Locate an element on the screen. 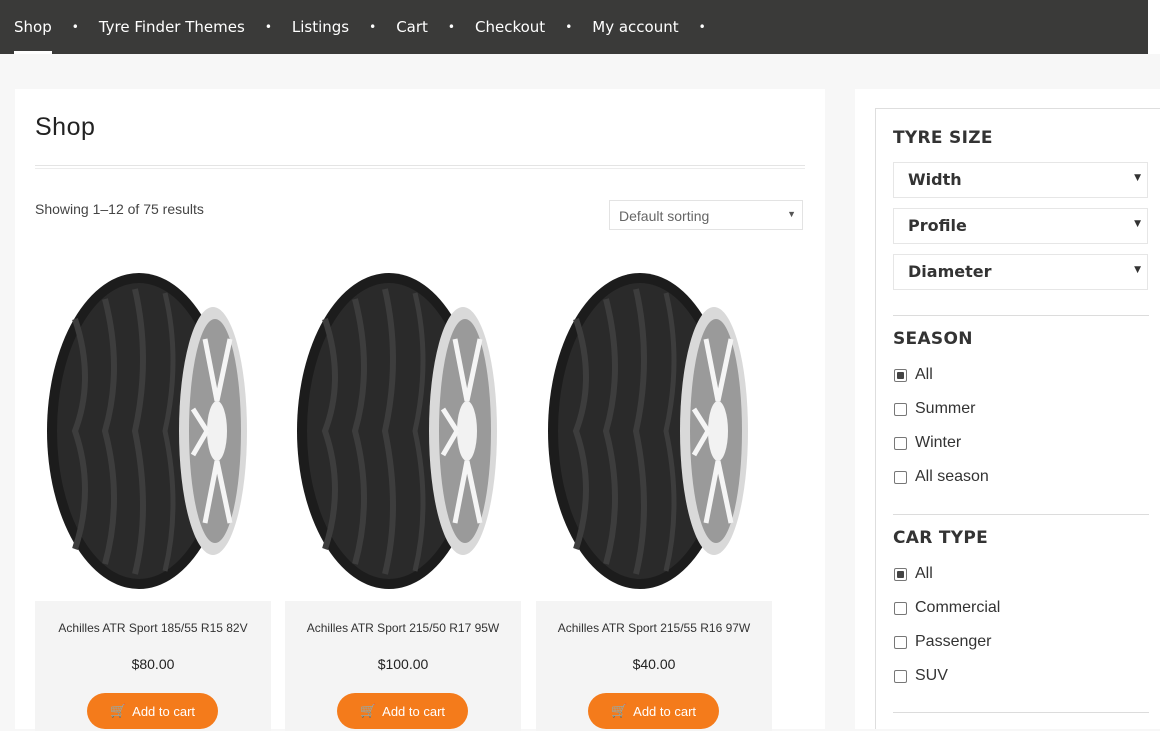 The height and width of the screenshot is (731, 1160). sorting-select: Default sorting ▼ is located at coordinates (706, 215).